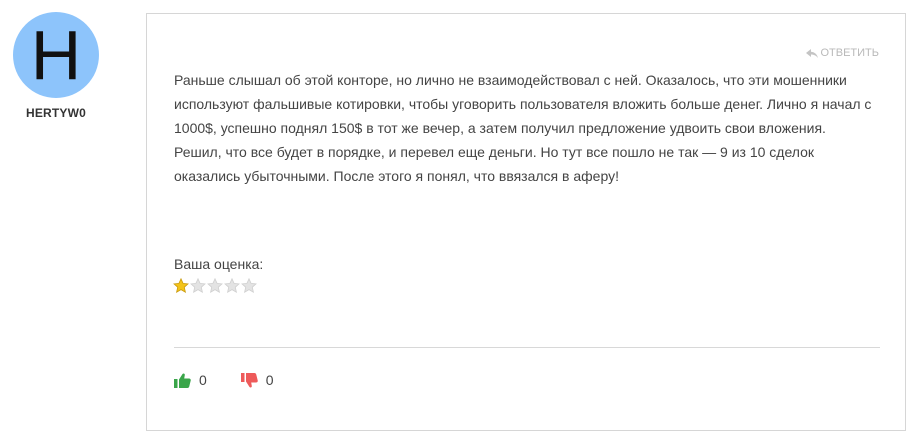 Image resolution: width=922 pixels, height=448 pixels. What do you see at coordinates (56, 55) in the screenshot?
I see `avatar: H` at bounding box center [56, 55].